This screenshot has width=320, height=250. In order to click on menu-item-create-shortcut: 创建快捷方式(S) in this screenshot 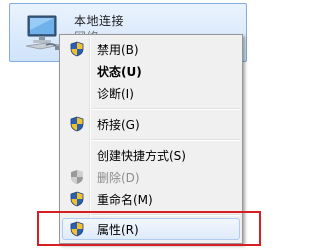, I will do `click(151, 155)`.